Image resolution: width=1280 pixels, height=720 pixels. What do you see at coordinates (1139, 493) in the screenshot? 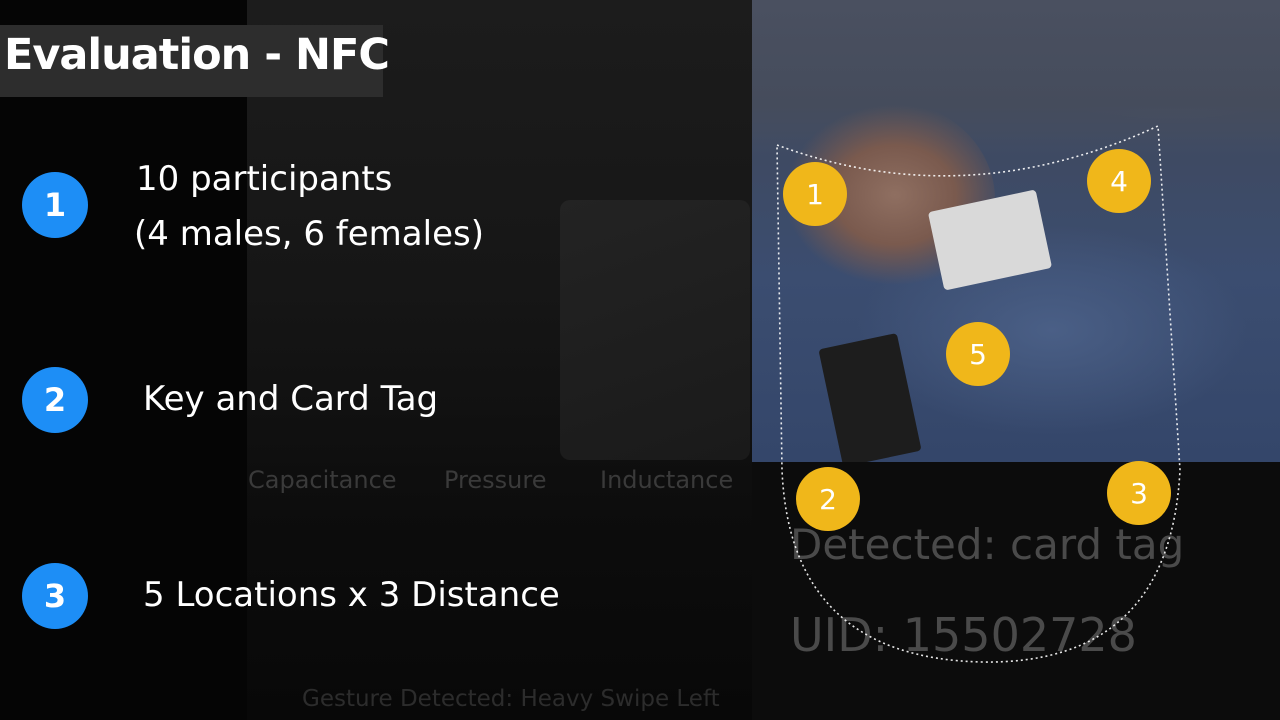
I see `location-marker-3: 3` at bounding box center [1139, 493].